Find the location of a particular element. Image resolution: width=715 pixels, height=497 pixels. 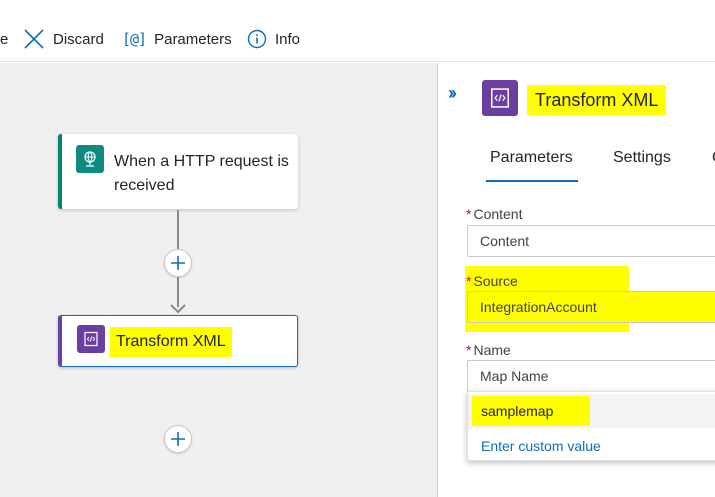

info-icon is located at coordinates (257, 39).